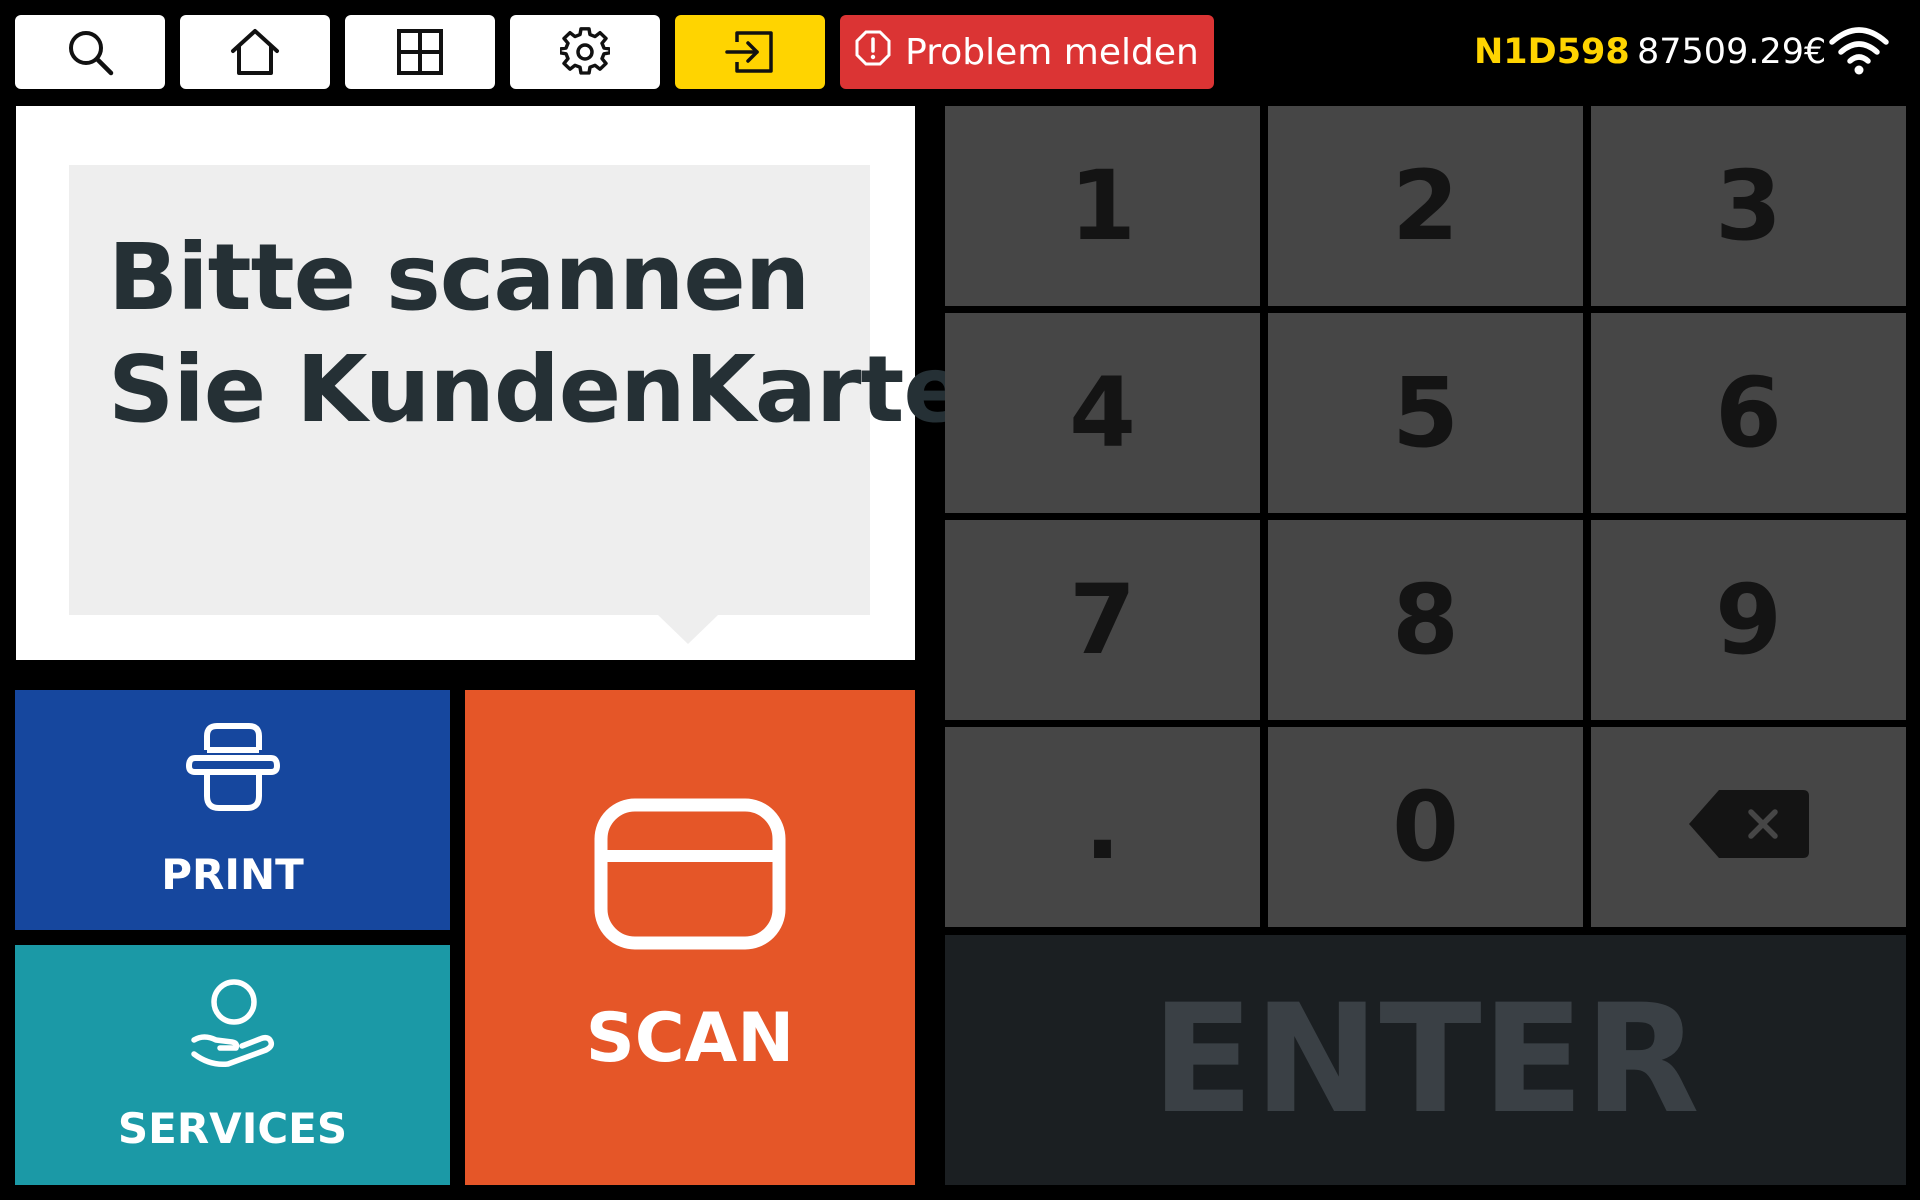 Image resolution: width=1920 pixels, height=1200 pixels. What do you see at coordinates (1748, 620) in the screenshot?
I see `key-9: 9` at bounding box center [1748, 620].